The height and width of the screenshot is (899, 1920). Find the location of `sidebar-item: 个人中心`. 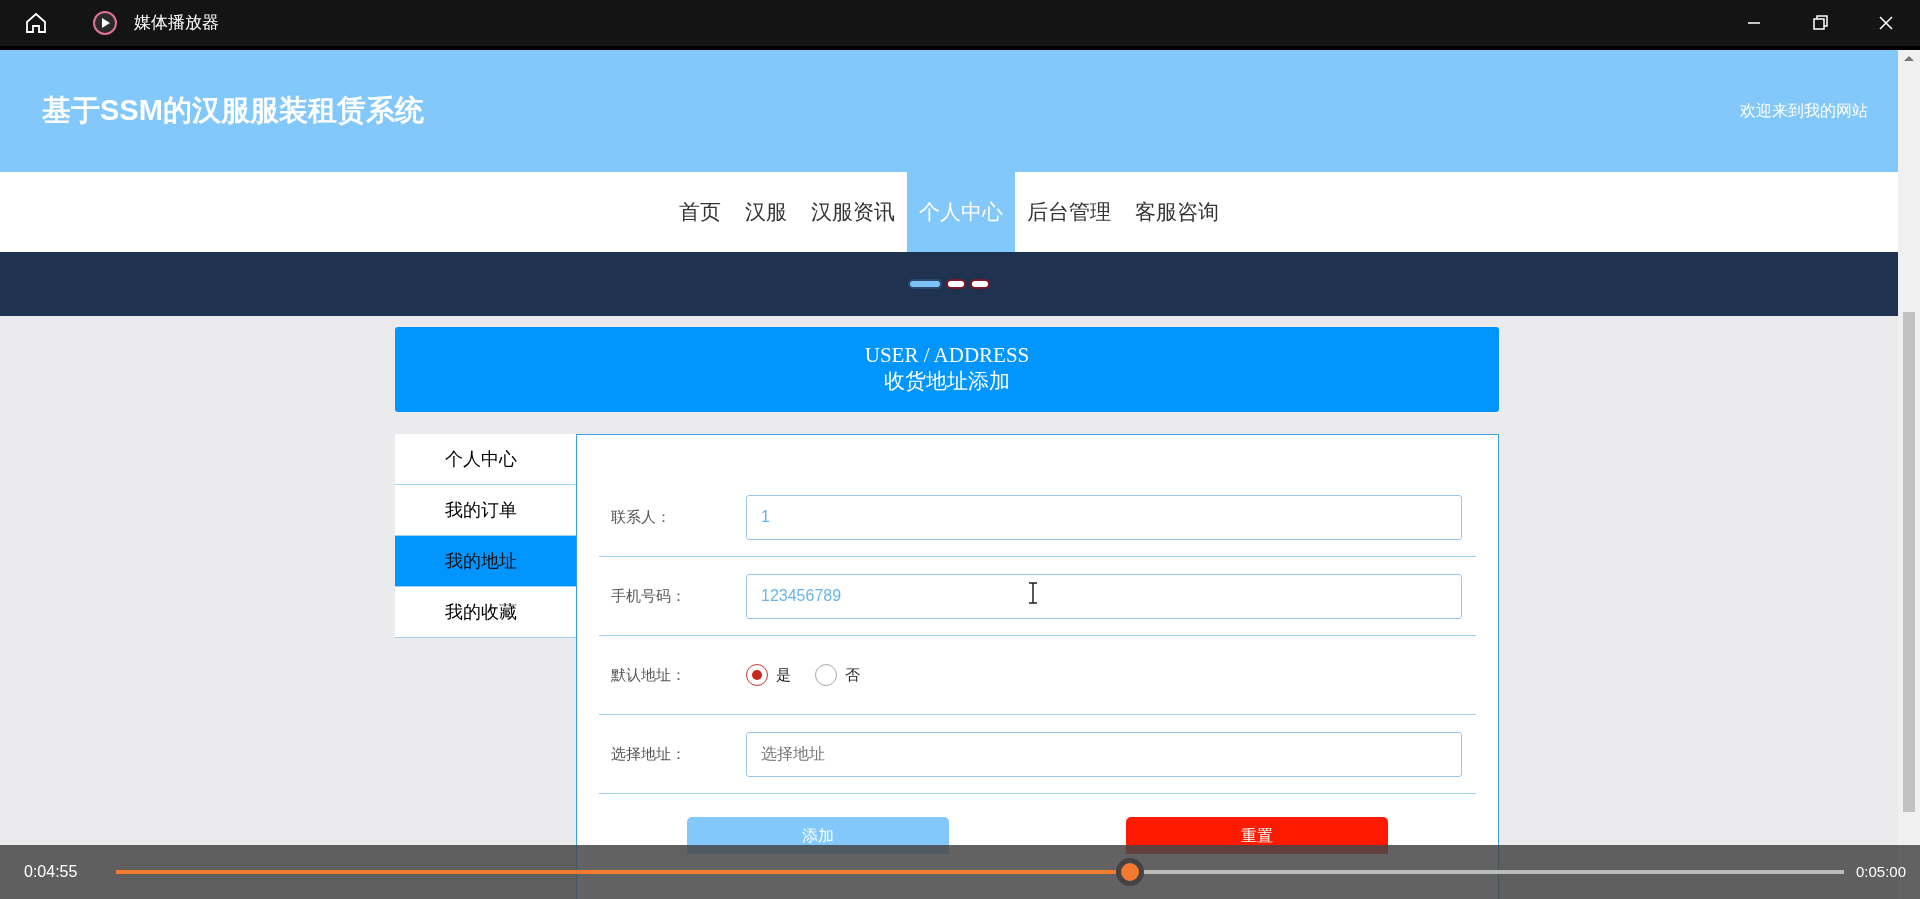

sidebar-item: 个人中心 is located at coordinates (485, 459).